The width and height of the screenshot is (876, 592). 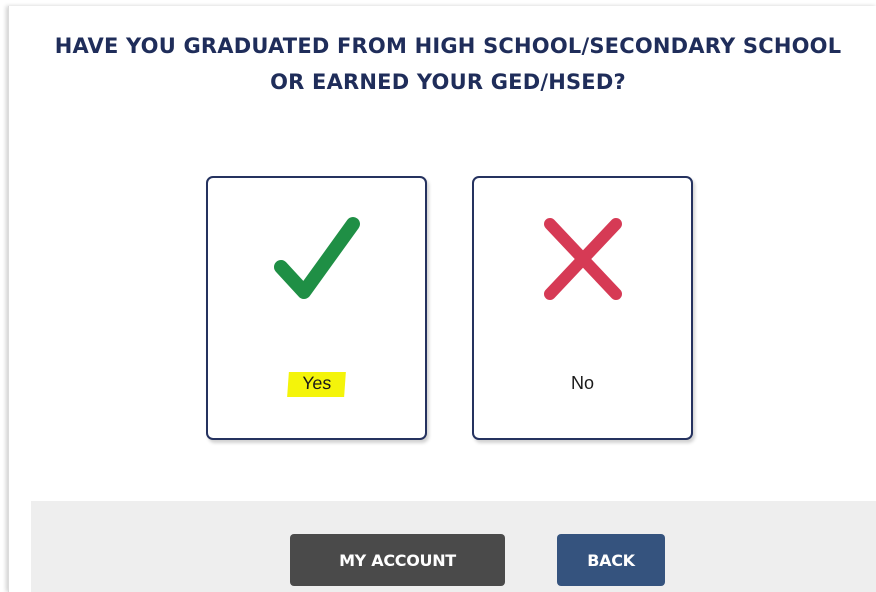 I want to click on no-option-label-row: No, so click(x=582, y=384).